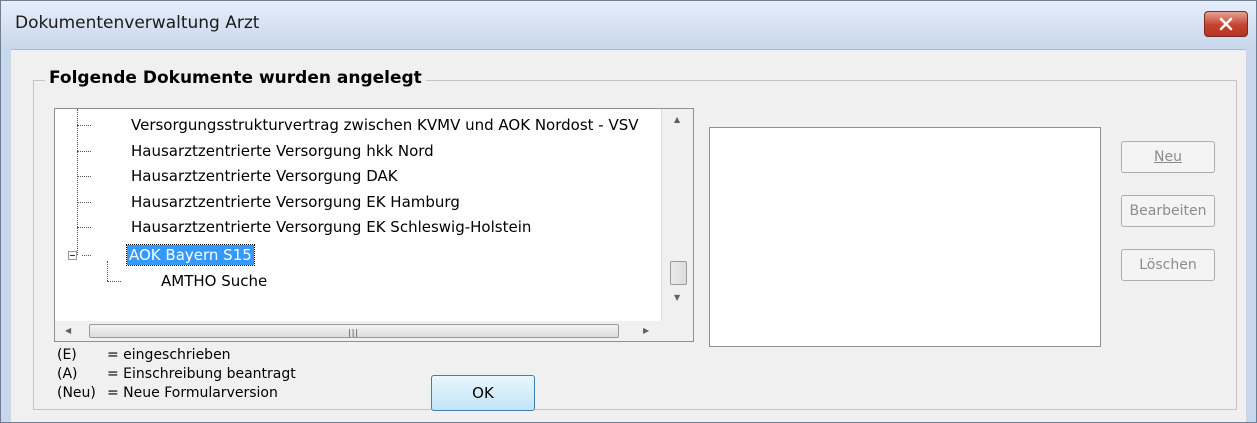  Describe the element at coordinates (214, 281) in the screenshot. I see `tree-child-item: AMTHO Suche` at that location.